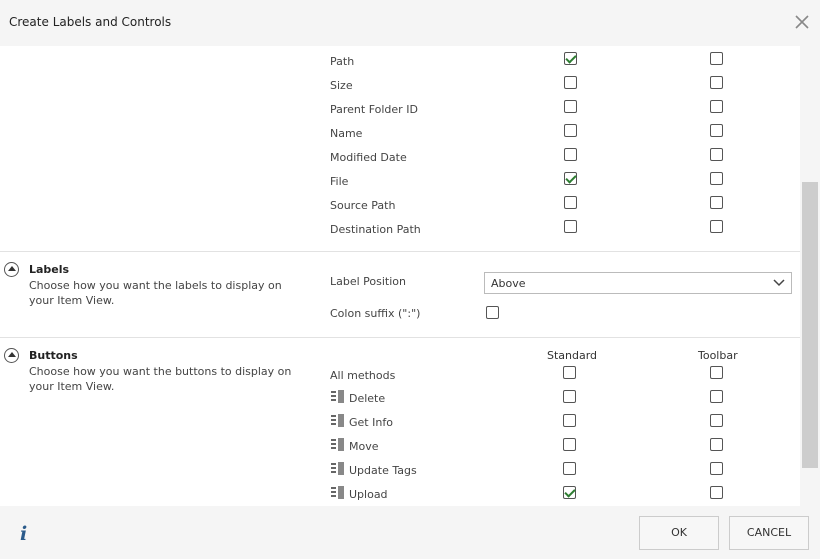 The height and width of the screenshot is (559, 820). What do you see at coordinates (716, 396) in the screenshot?
I see `method-delete-toolbar-checkbox` at bounding box center [716, 396].